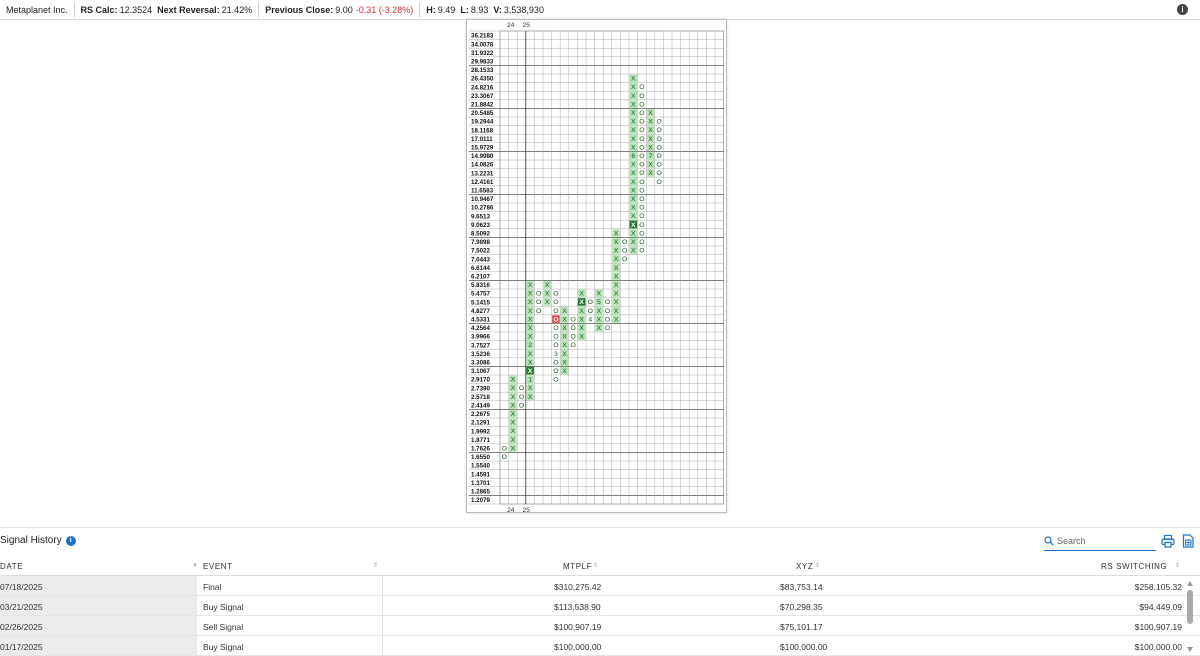 This screenshot has height=656, width=1200. Describe the element at coordinates (480, 474) in the screenshot. I see `price-label-left: 1.4591` at that location.